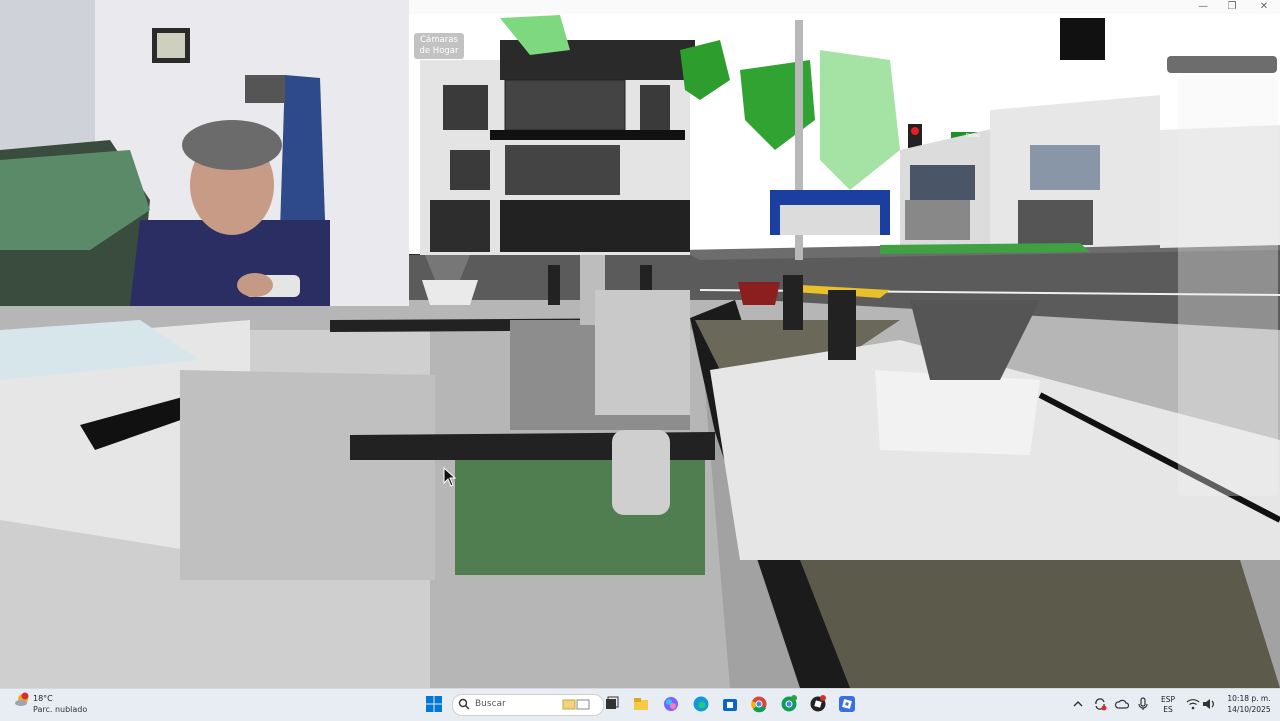 This screenshot has width=1280, height=721. Describe the element at coordinates (1193, 704) in the screenshot. I see `wifi-icon` at that location.